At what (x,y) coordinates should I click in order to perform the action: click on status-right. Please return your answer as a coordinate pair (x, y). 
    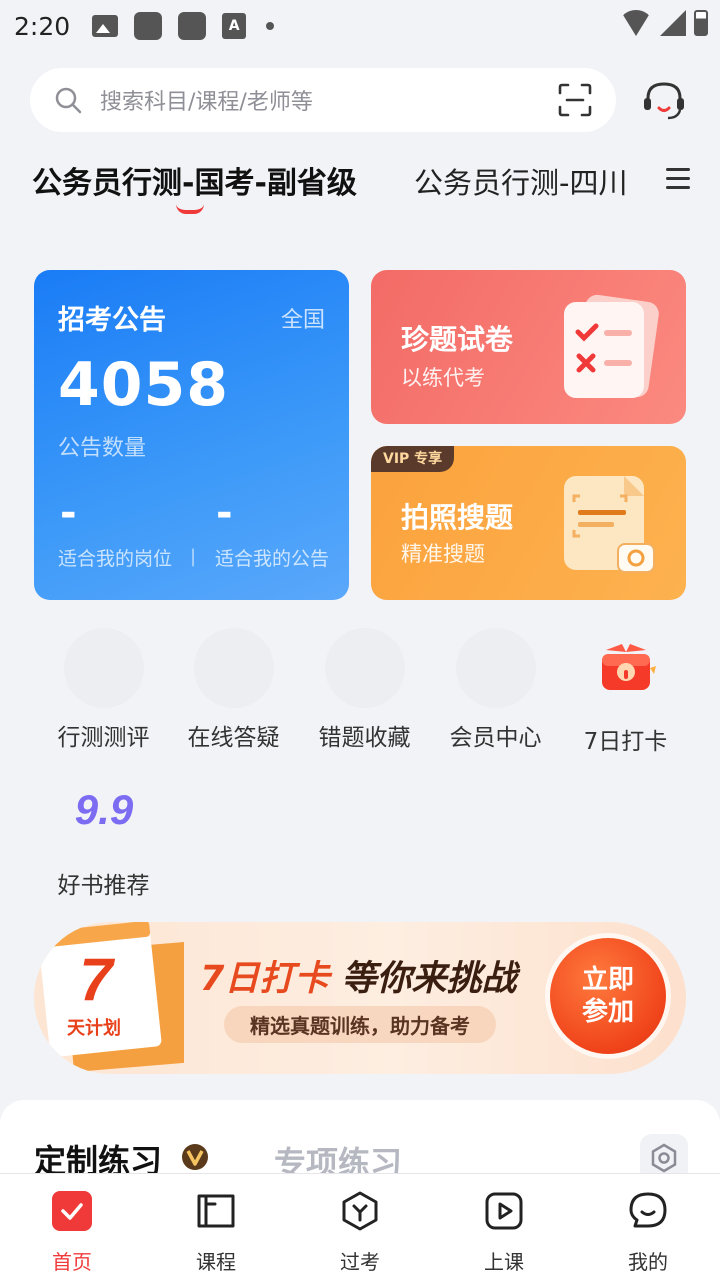
    Looking at the image, I should click on (664, 23).